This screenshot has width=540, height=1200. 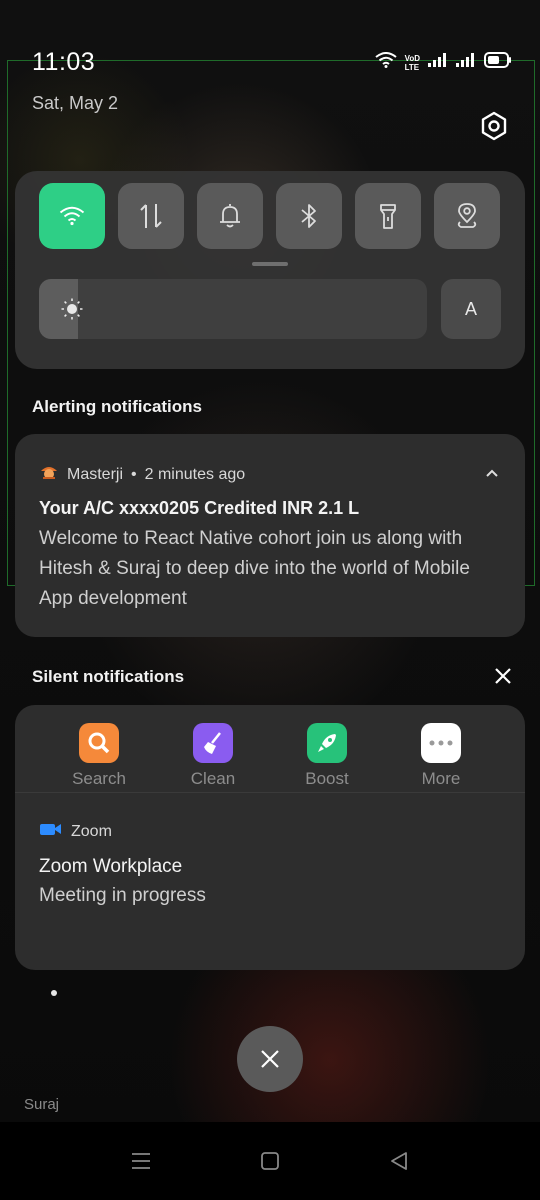 What do you see at coordinates (503, 676) in the screenshot?
I see `dismiss-silent-close-icon` at bounding box center [503, 676].